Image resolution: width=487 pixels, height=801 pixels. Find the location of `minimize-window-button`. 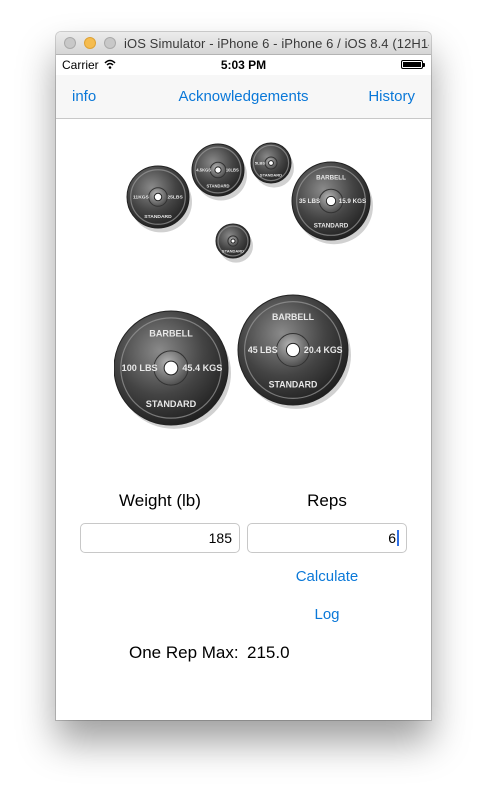

minimize-window-button is located at coordinates (90, 43).